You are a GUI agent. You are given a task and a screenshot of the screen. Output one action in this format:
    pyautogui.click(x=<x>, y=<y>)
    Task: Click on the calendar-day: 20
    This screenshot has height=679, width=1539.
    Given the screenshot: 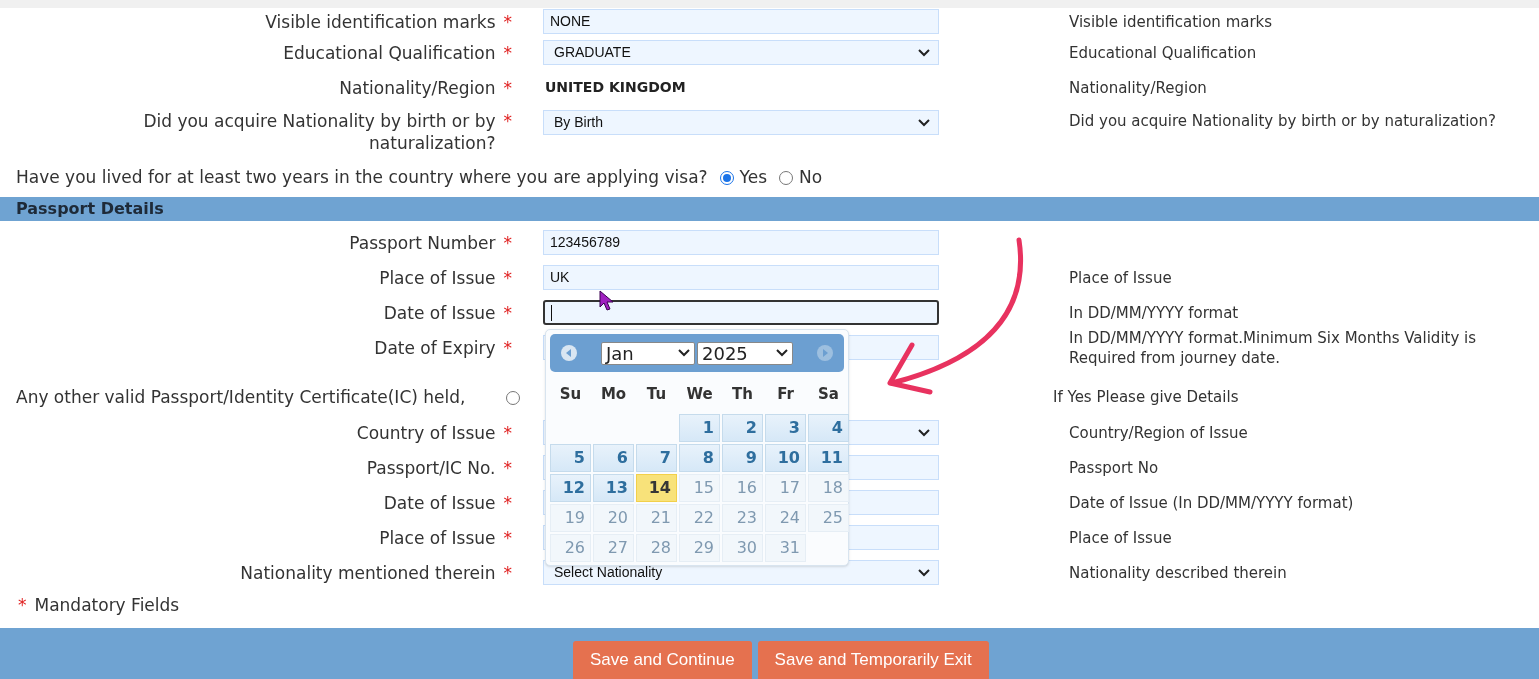 What is the action you would take?
    pyautogui.click(x=613, y=518)
    